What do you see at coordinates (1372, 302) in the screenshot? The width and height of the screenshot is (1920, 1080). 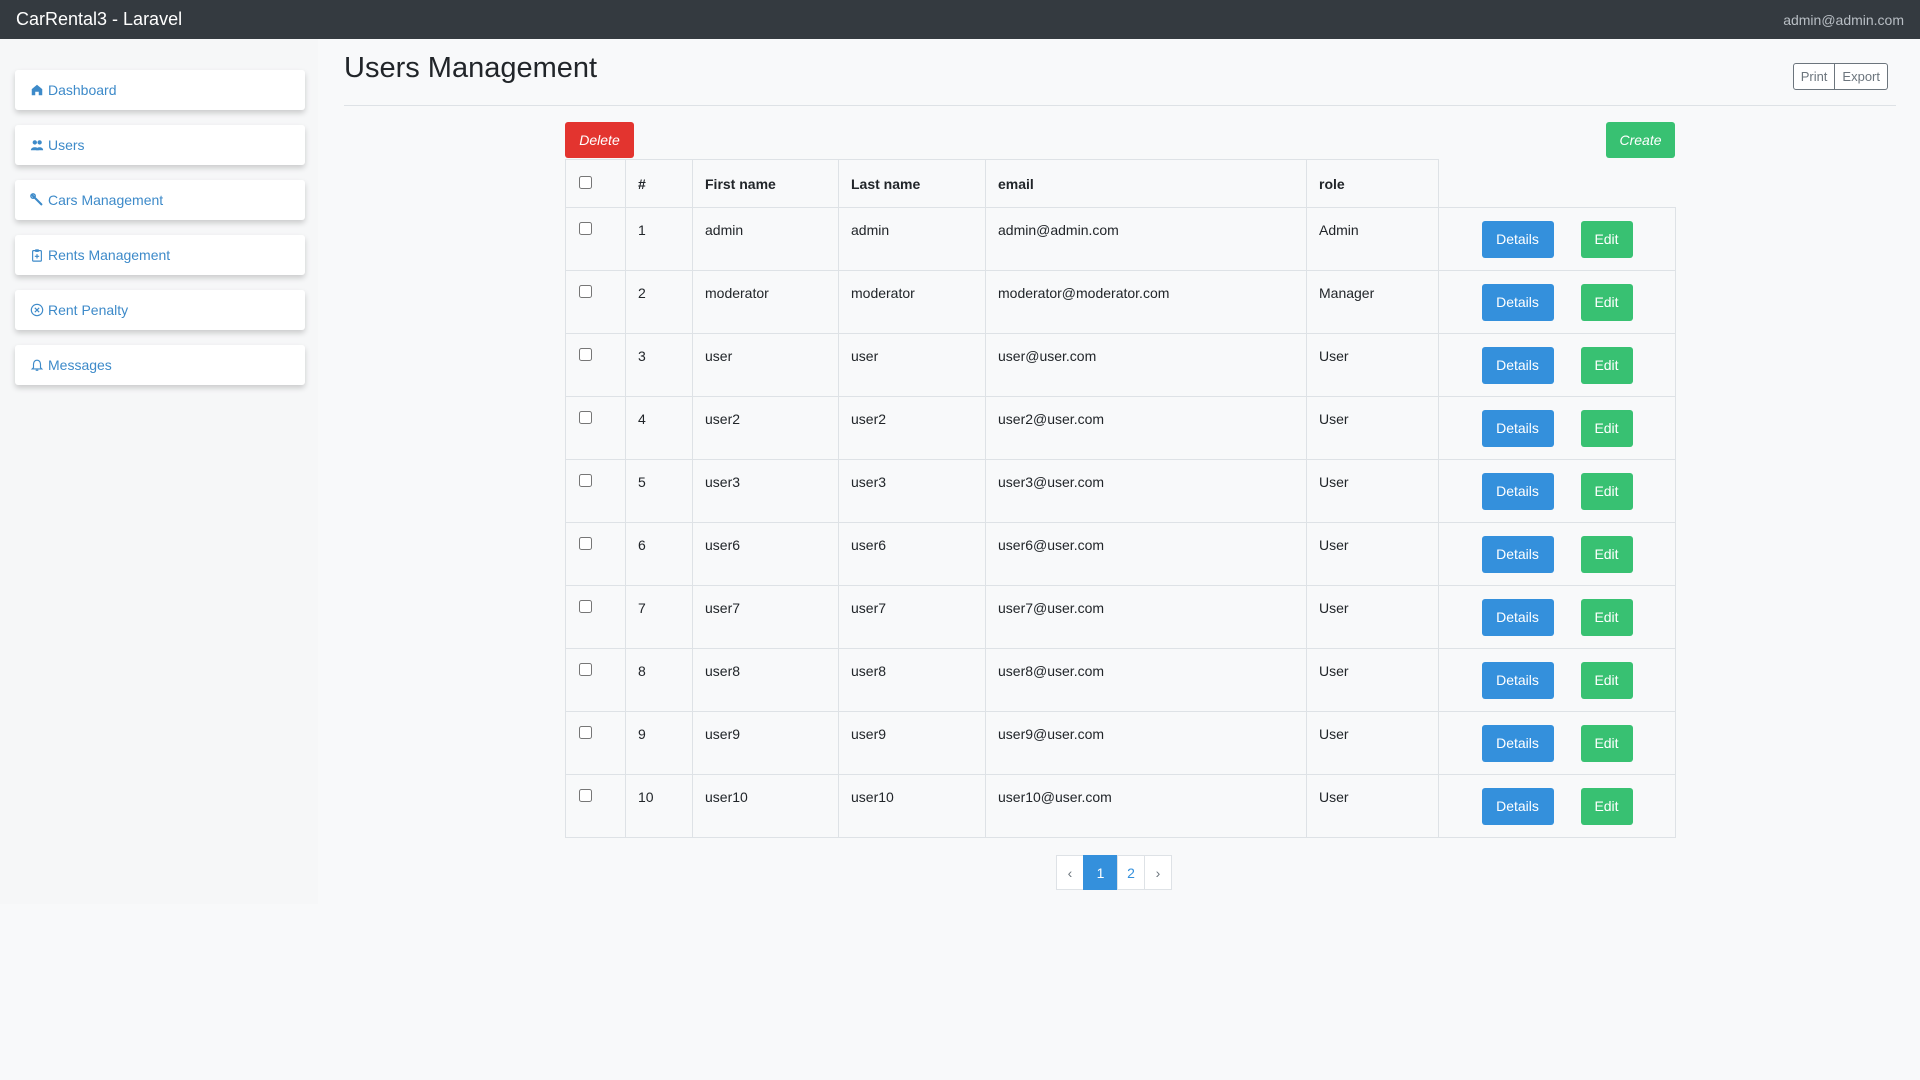 I see `cell-role: Manager` at bounding box center [1372, 302].